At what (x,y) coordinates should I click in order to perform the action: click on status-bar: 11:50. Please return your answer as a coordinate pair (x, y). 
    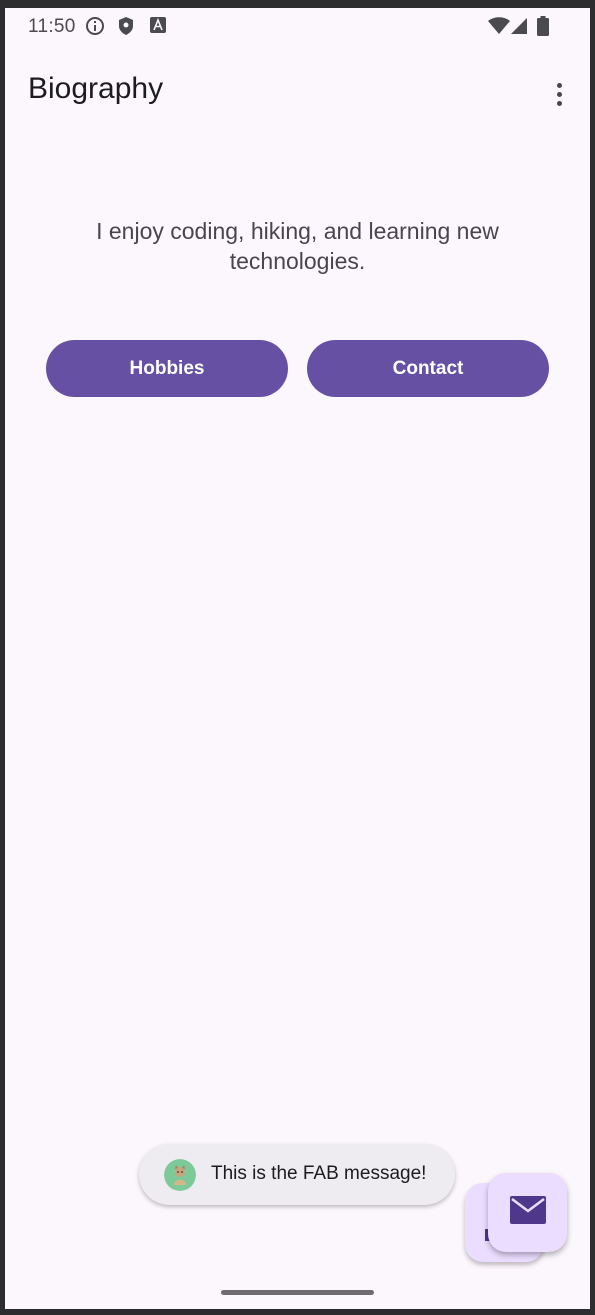
    Looking at the image, I should click on (297, 26).